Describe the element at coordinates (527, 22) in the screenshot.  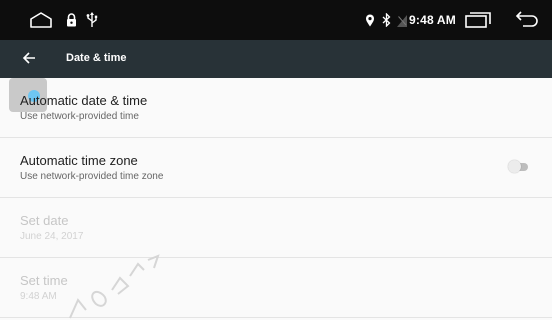
I see `back-icon` at that location.